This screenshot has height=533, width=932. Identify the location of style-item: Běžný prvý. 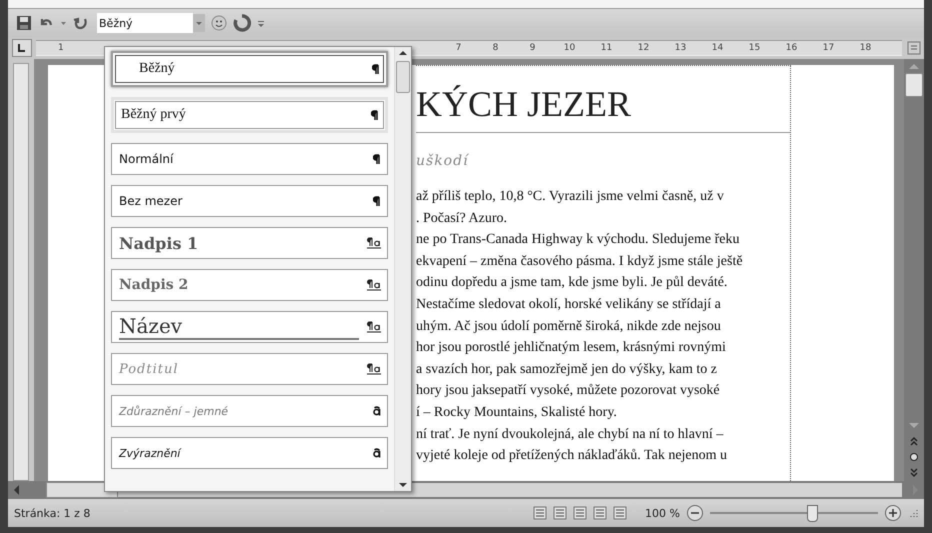
(249, 115).